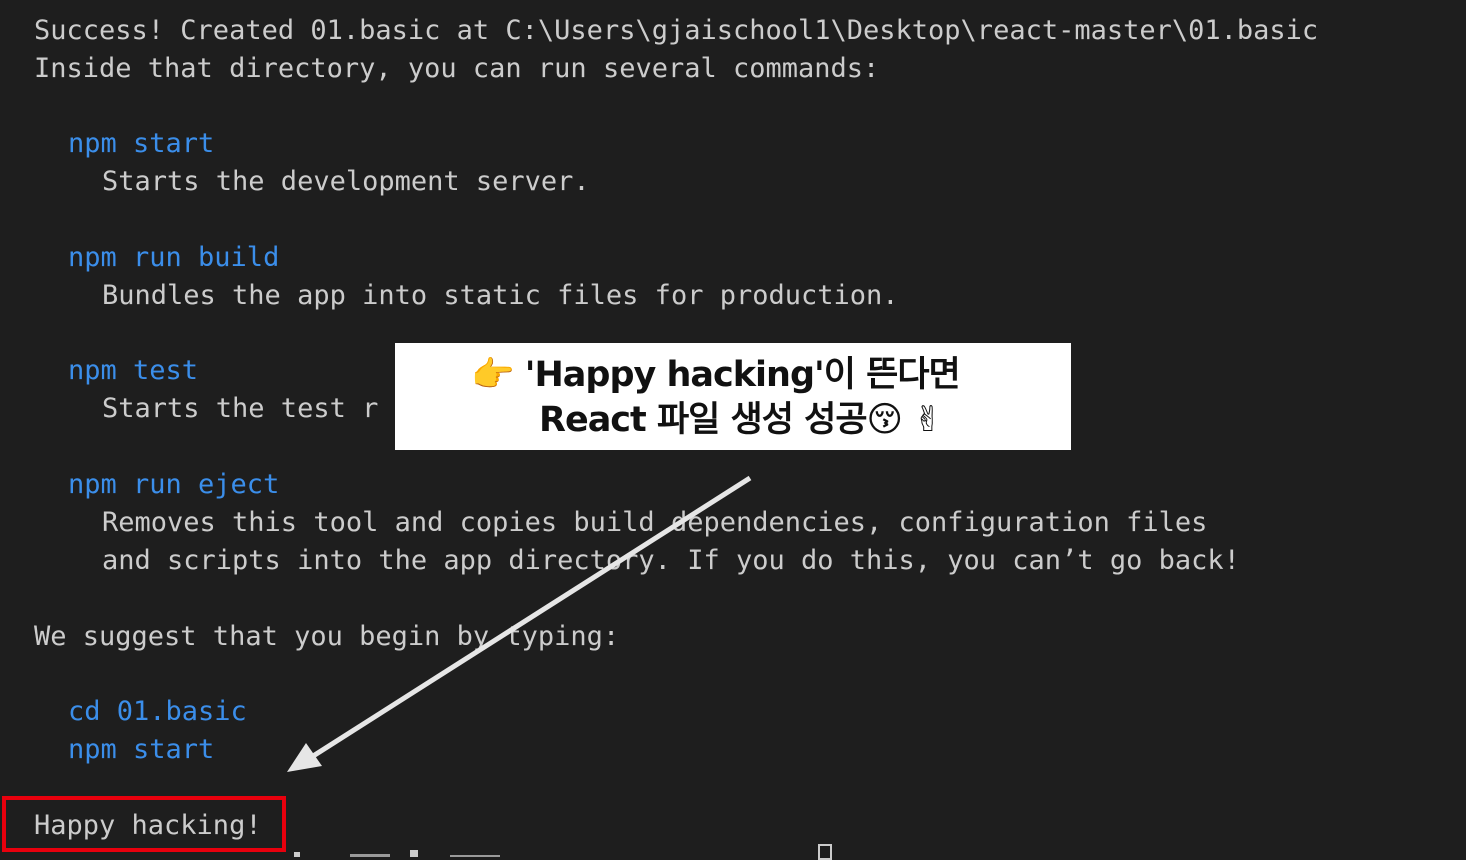 The image size is (1466, 860). Describe the element at coordinates (741, 420) in the screenshot. I see `callout-line-2: React 파일 생성 성공😚 ✌` at that location.